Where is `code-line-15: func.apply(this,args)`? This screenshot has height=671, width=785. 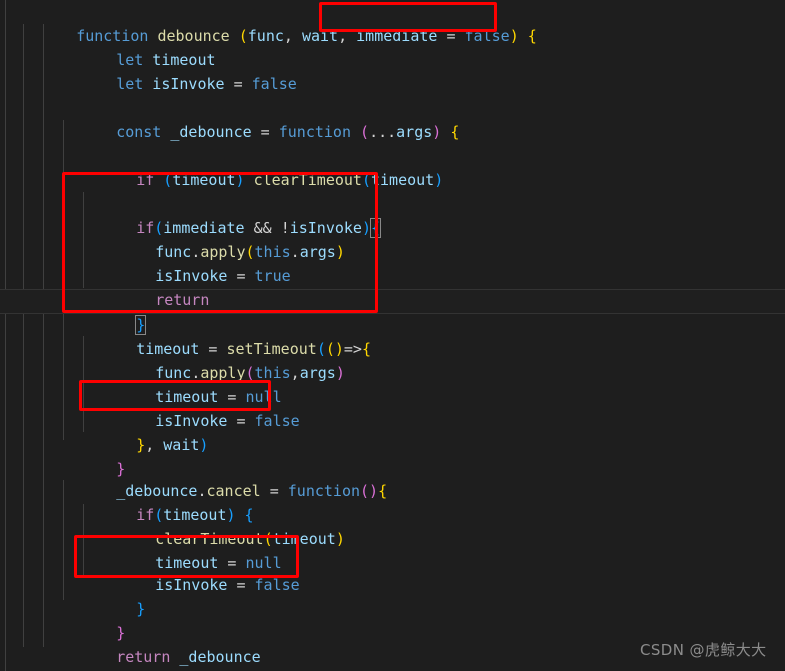
code-line-15: func.apply(this,args) is located at coordinates (223, 359).